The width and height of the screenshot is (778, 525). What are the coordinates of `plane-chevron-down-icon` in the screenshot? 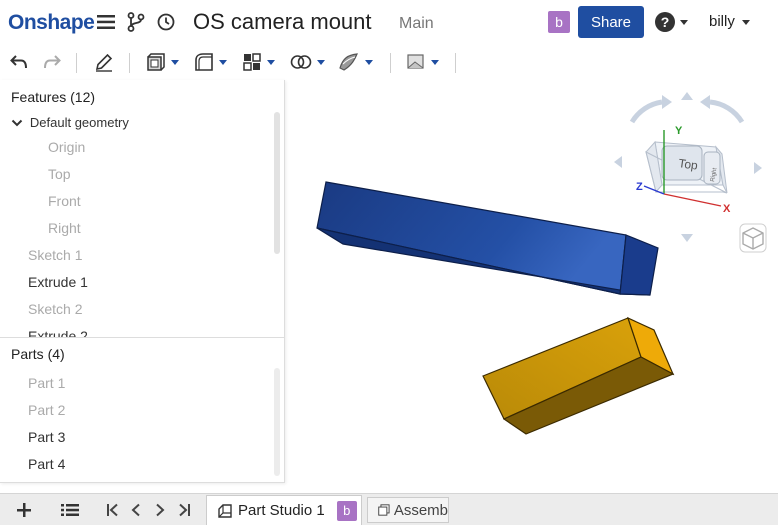 It's located at (435, 62).